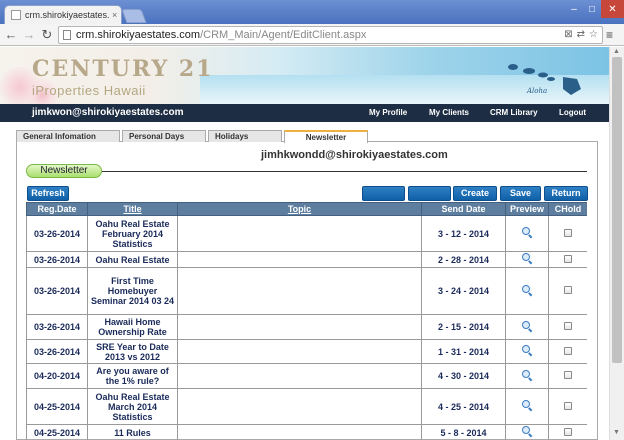  Describe the element at coordinates (67, 35) in the screenshot. I see `page-icon` at that location.